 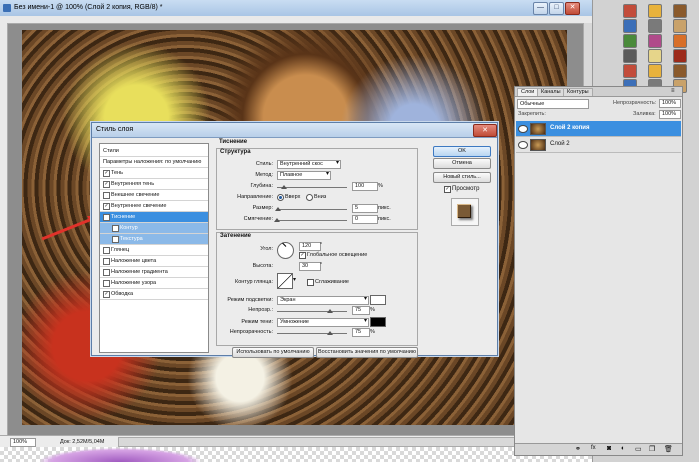 What do you see at coordinates (349, 442) in the screenshot?
I see `horizontal-scrollbar` at bounding box center [349, 442].